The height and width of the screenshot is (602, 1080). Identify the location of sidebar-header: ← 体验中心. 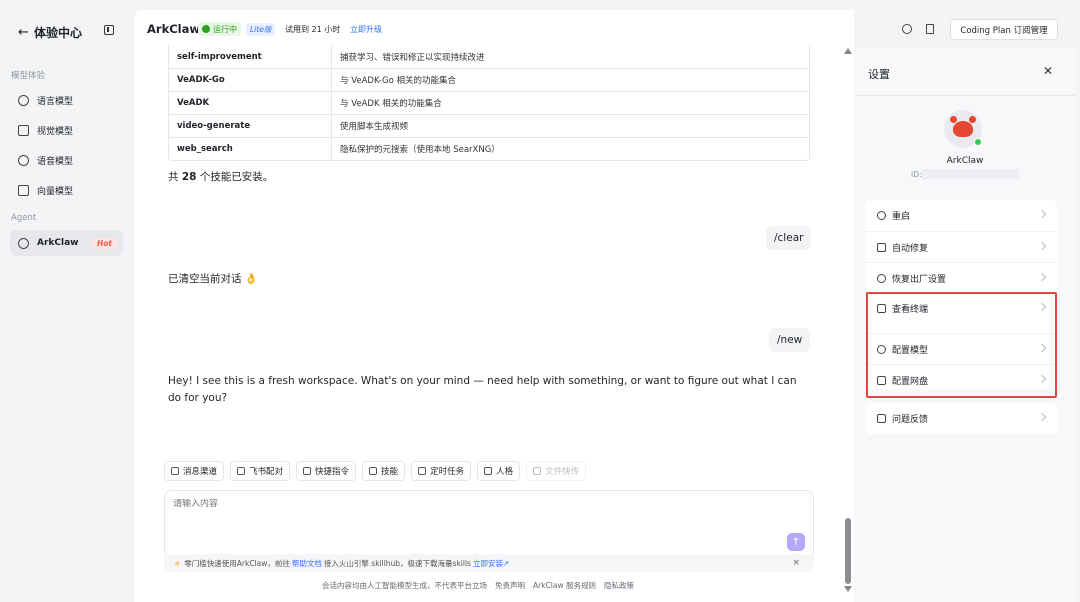
(68, 32).